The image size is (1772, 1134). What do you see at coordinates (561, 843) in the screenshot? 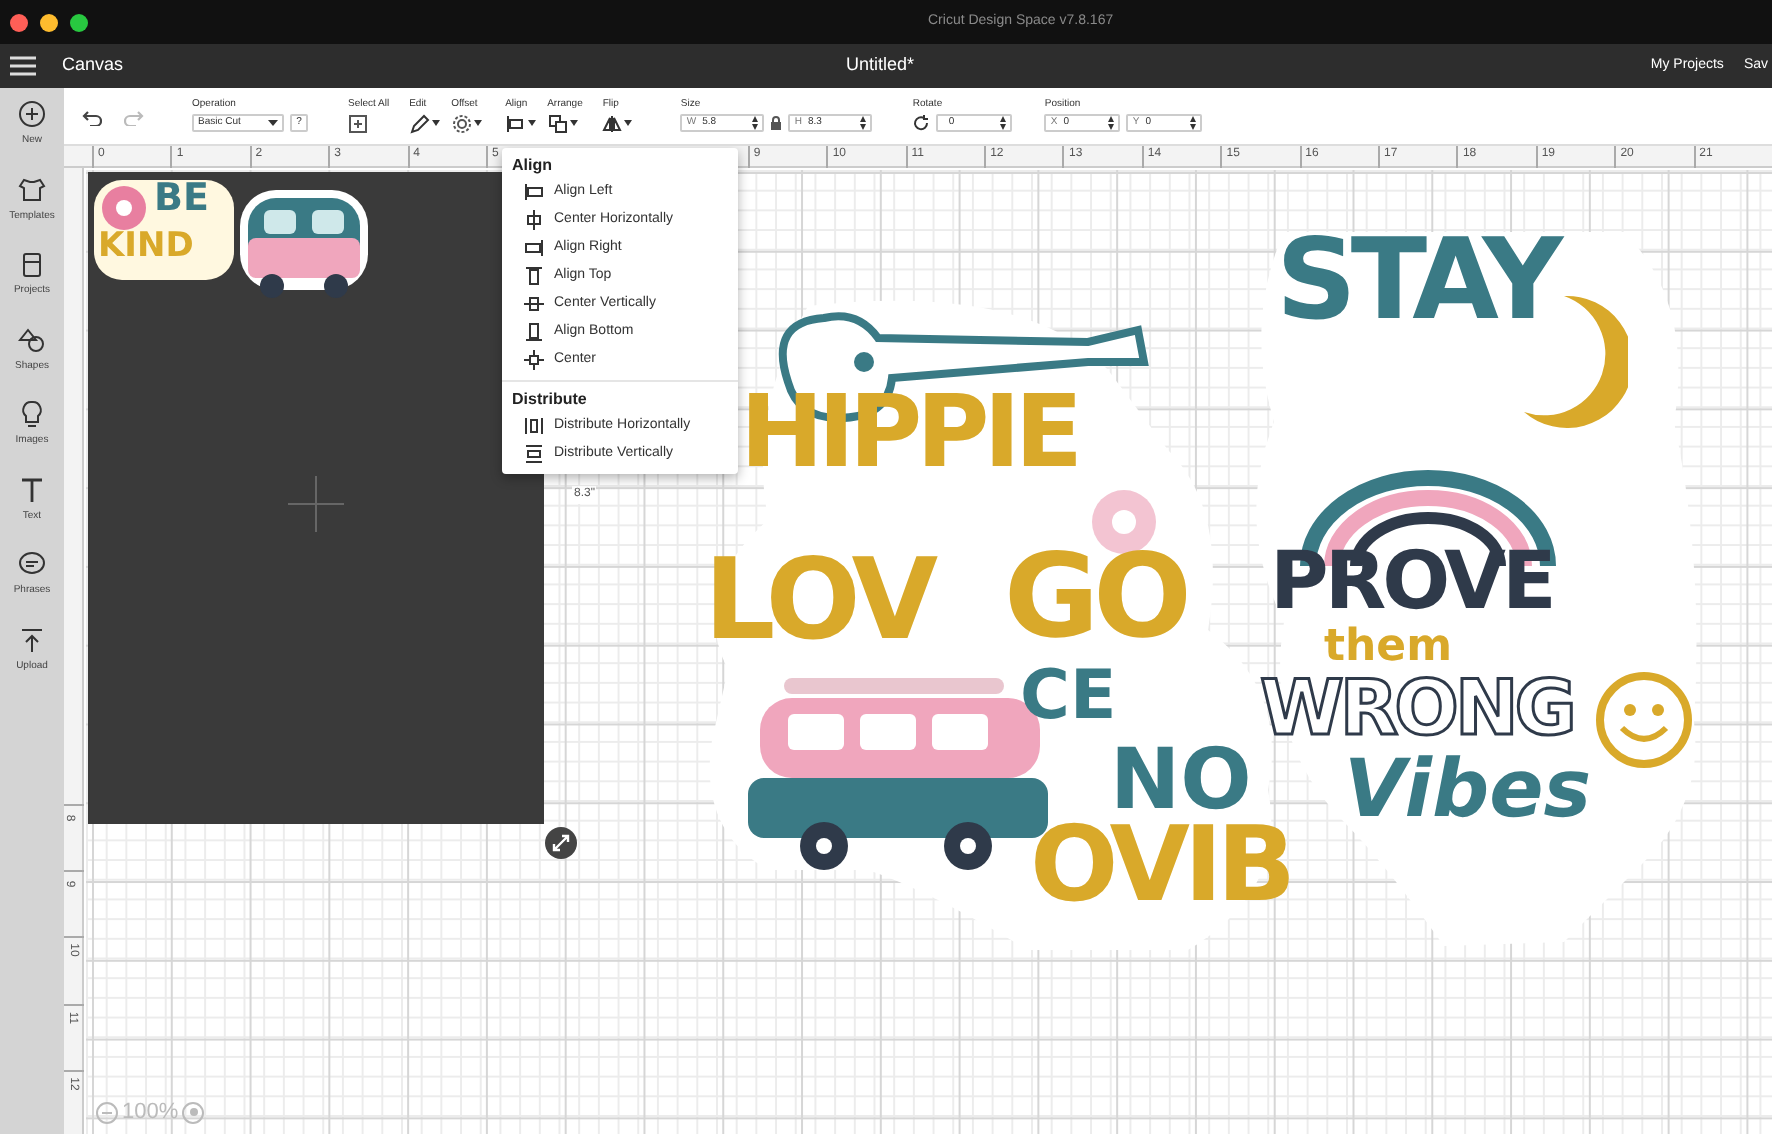
I see `resize-handle-icon` at bounding box center [561, 843].